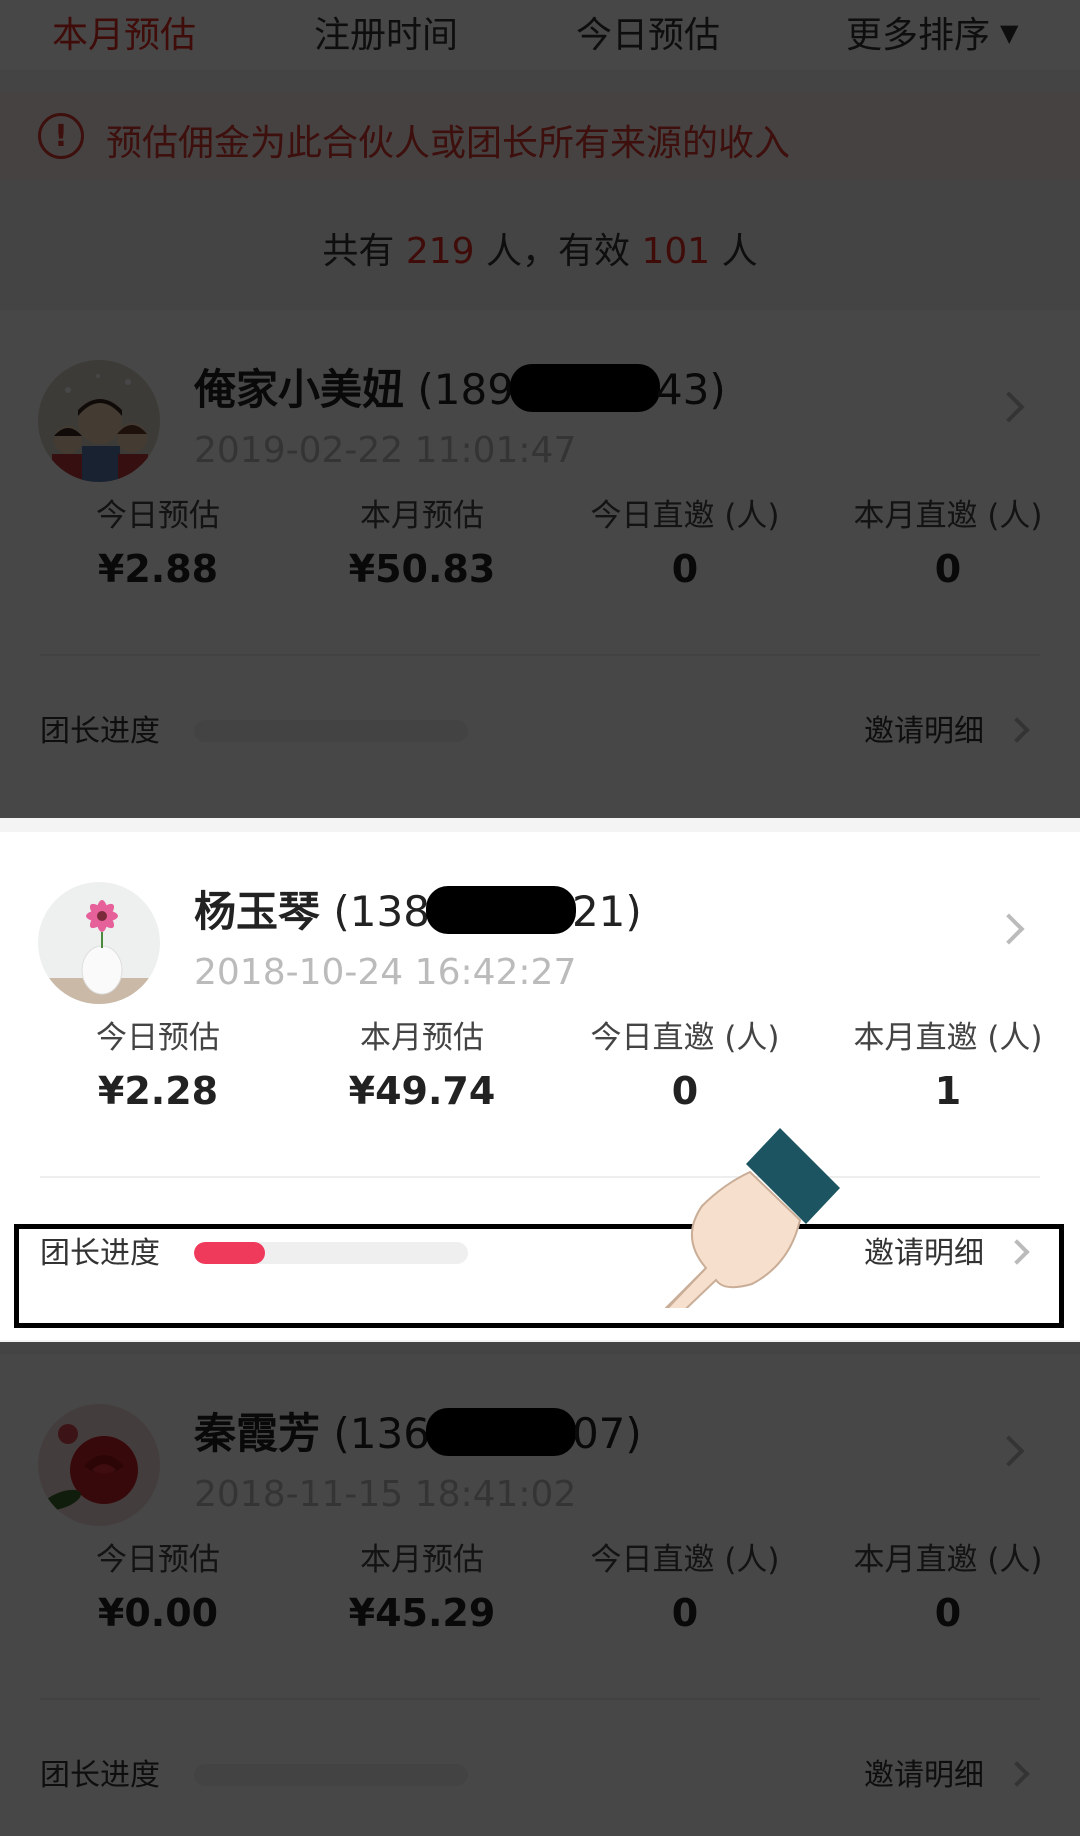 The image size is (1080, 1836). What do you see at coordinates (158, 1091) in the screenshot?
I see `stat-value: ¥2.28` at bounding box center [158, 1091].